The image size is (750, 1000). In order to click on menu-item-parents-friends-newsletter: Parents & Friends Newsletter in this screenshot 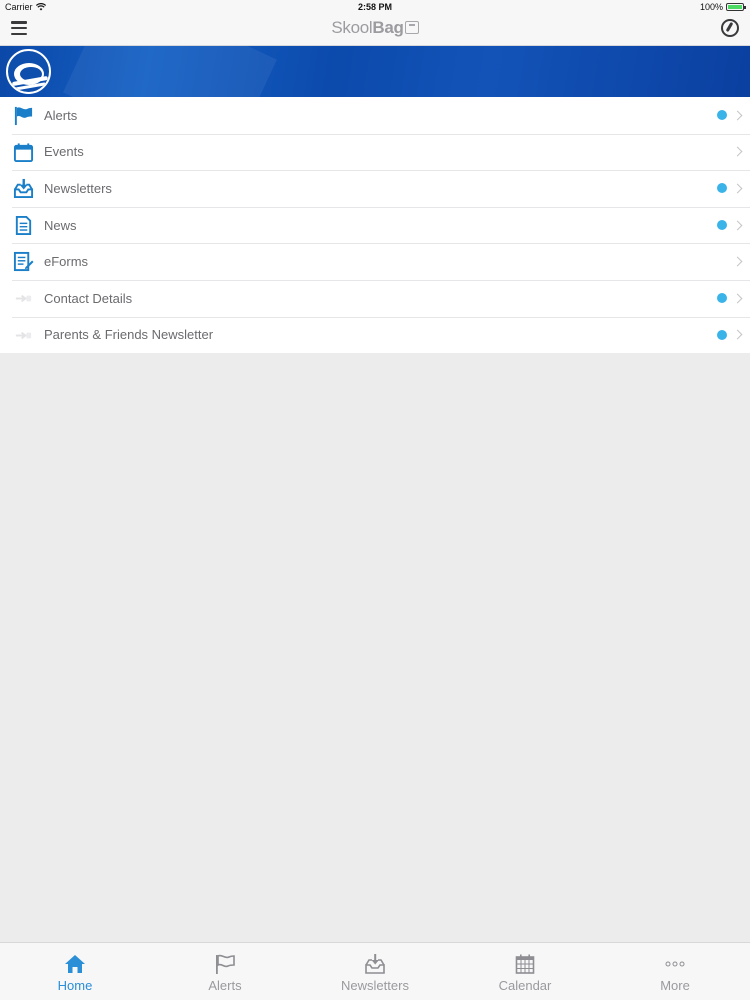, I will do `click(375, 335)`.